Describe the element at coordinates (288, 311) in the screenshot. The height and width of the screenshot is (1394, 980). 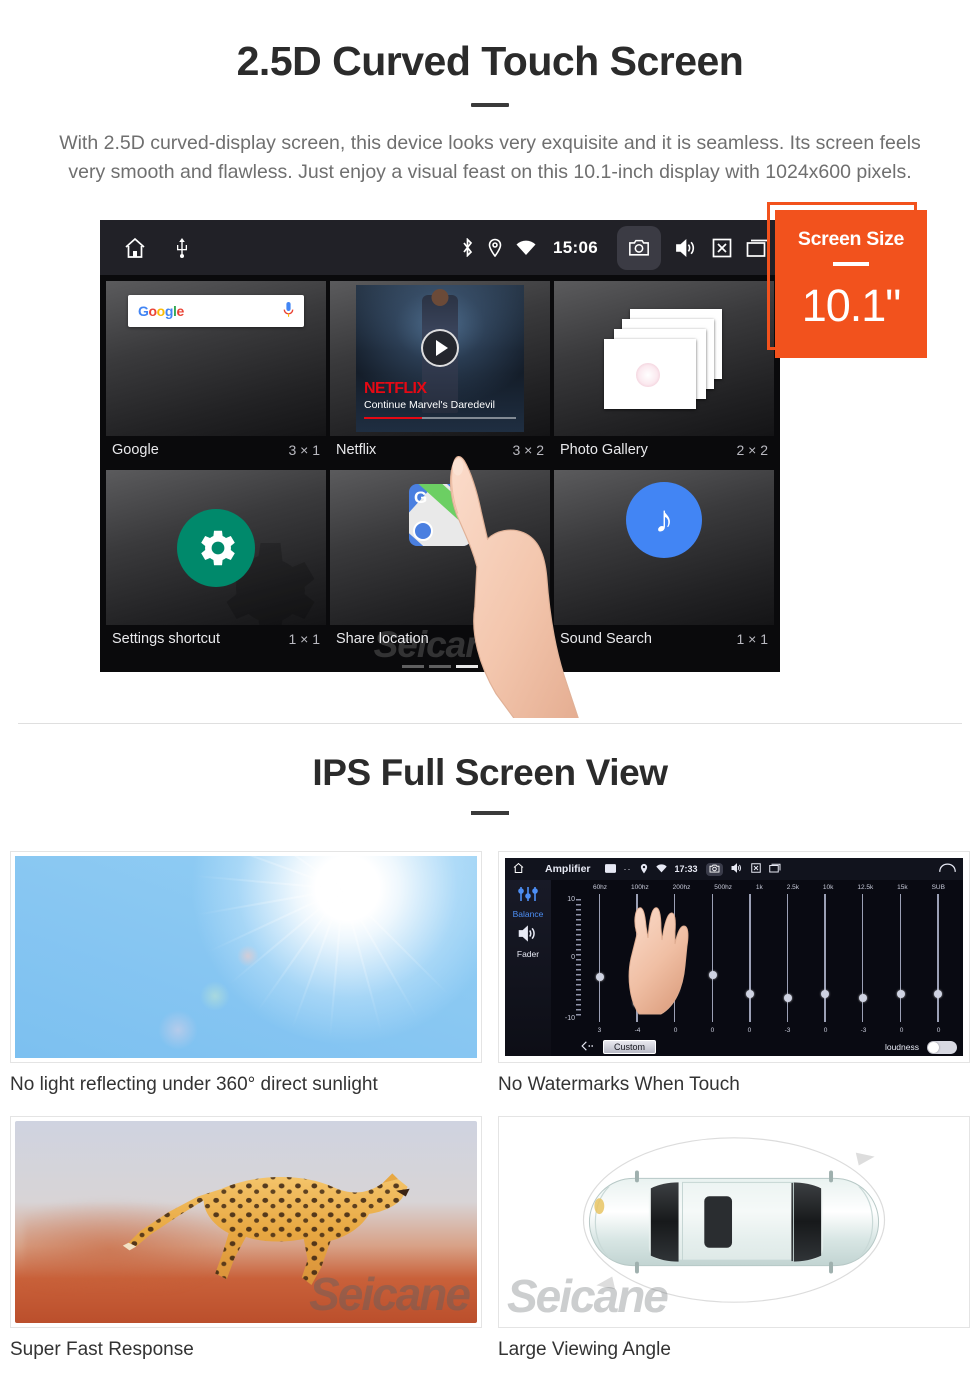
I see `microphone-icon` at that location.